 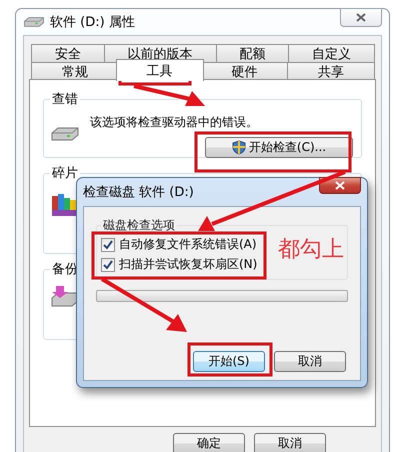 I want to click on tab: 自定义, so click(x=331, y=53).